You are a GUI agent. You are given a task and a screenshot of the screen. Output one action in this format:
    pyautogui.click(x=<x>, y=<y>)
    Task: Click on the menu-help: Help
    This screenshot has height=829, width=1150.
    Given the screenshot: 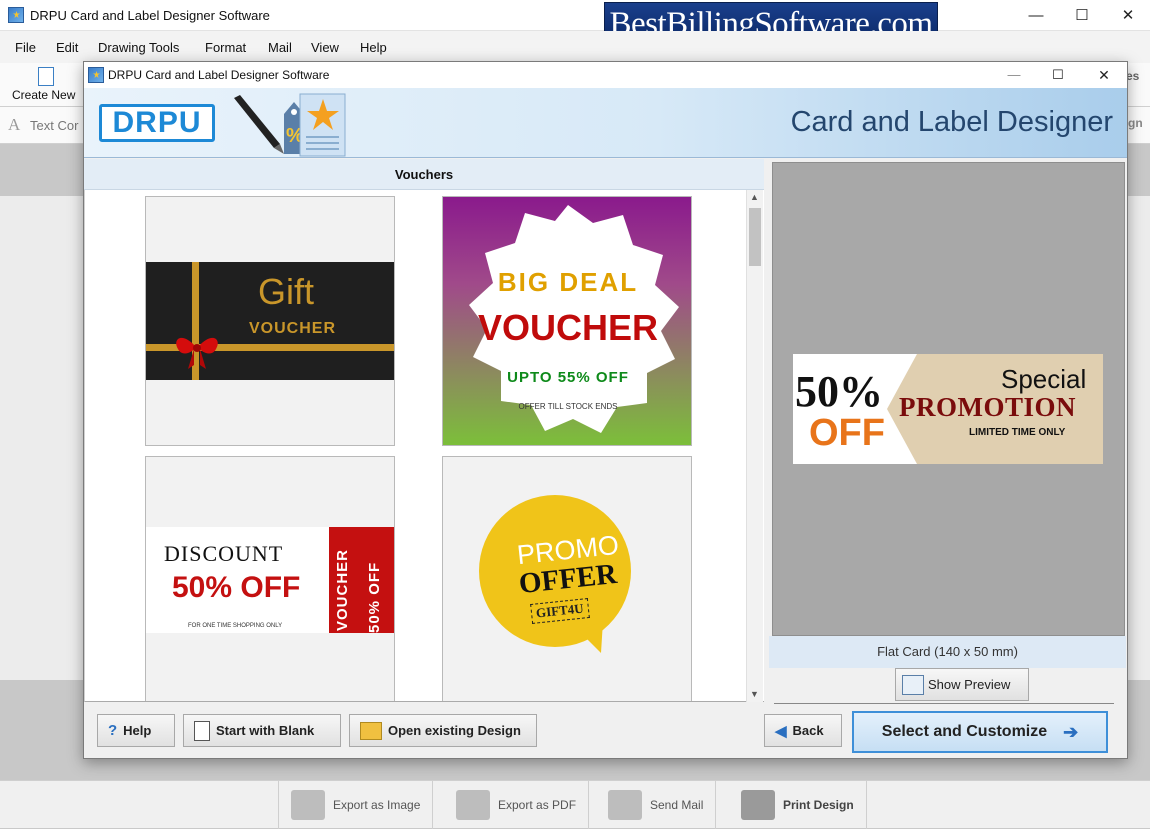 What is the action you would take?
    pyautogui.click(x=373, y=47)
    